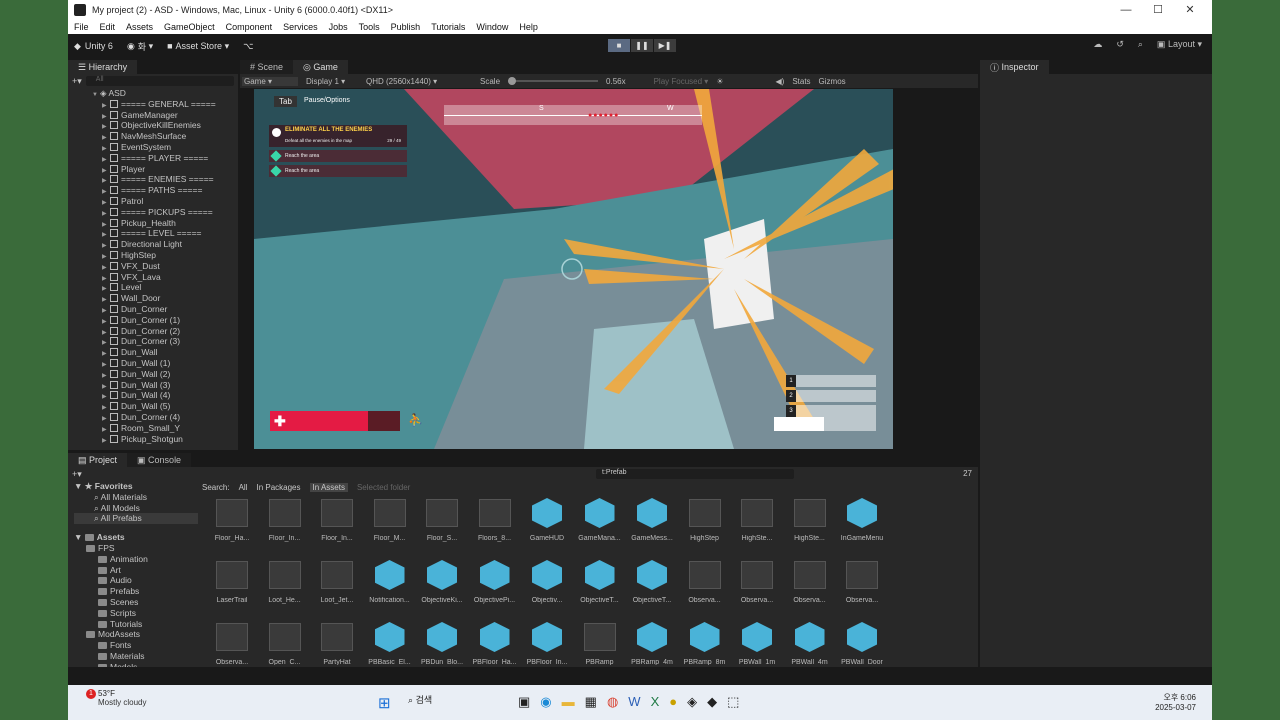 The height and width of the screenshot is (720, 1280). I want to click on weather-widget: 1 53°F Mostly cloudy, so click(113, 698).